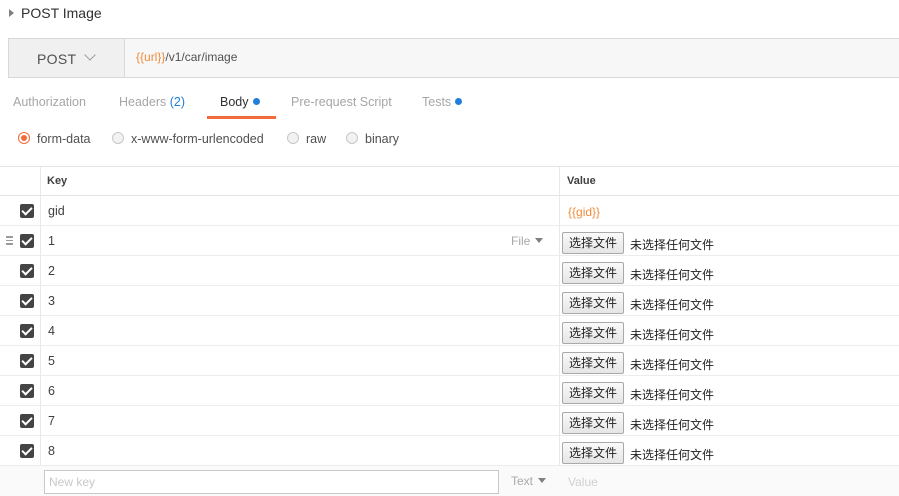  I want to click on url-bar: POST {{url}}/v1/car/image, so click(453, 58).